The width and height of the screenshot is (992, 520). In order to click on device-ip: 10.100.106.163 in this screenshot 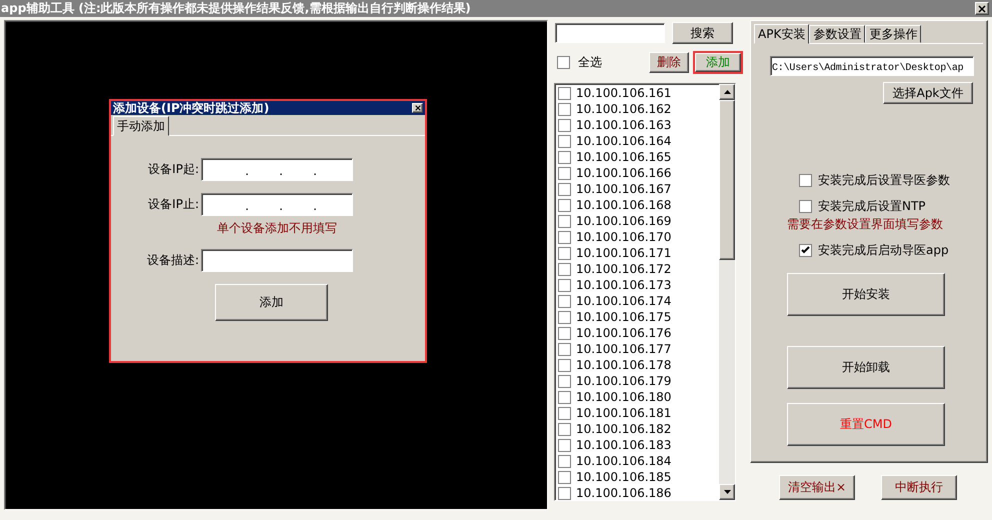, I will do `click(624, 125)`.